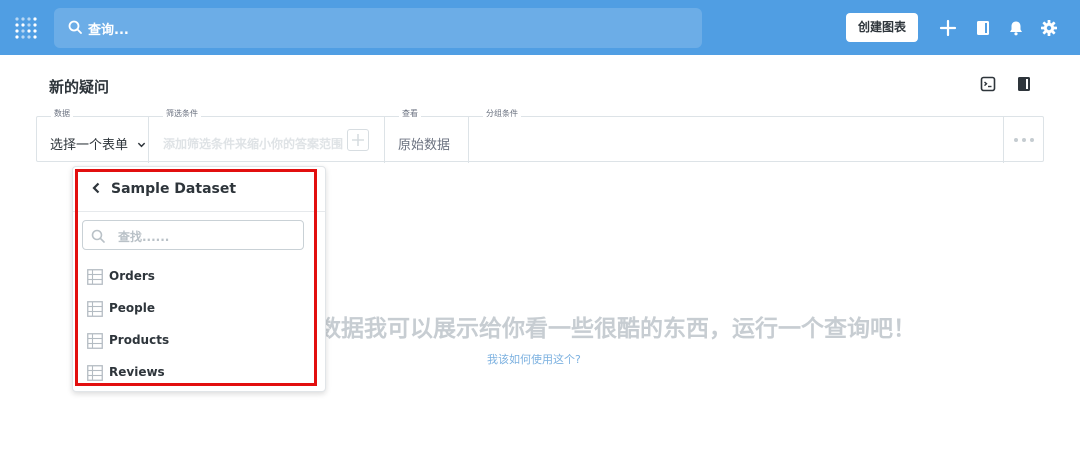 Image resolution: width=1080 pixels, height=474 pixels. Describe the element at coordinates (137, 372) in the screenshot. I see `table-item-label: Reviews` at that location.